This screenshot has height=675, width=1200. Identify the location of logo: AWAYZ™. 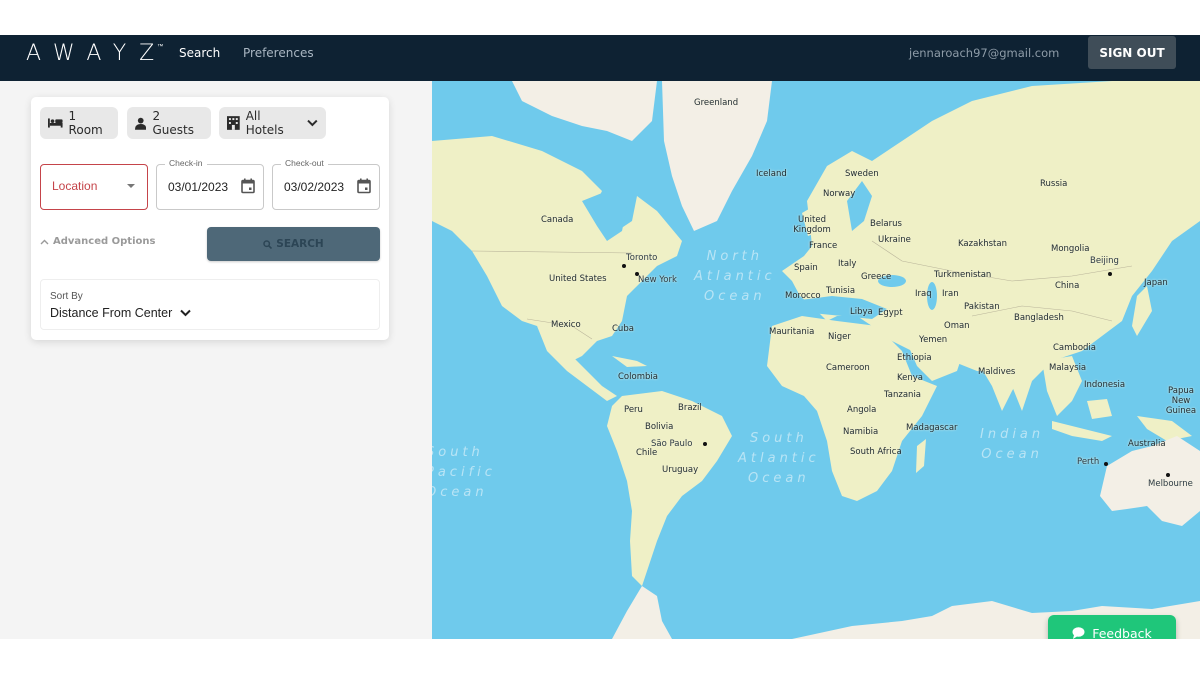
(99, 53).